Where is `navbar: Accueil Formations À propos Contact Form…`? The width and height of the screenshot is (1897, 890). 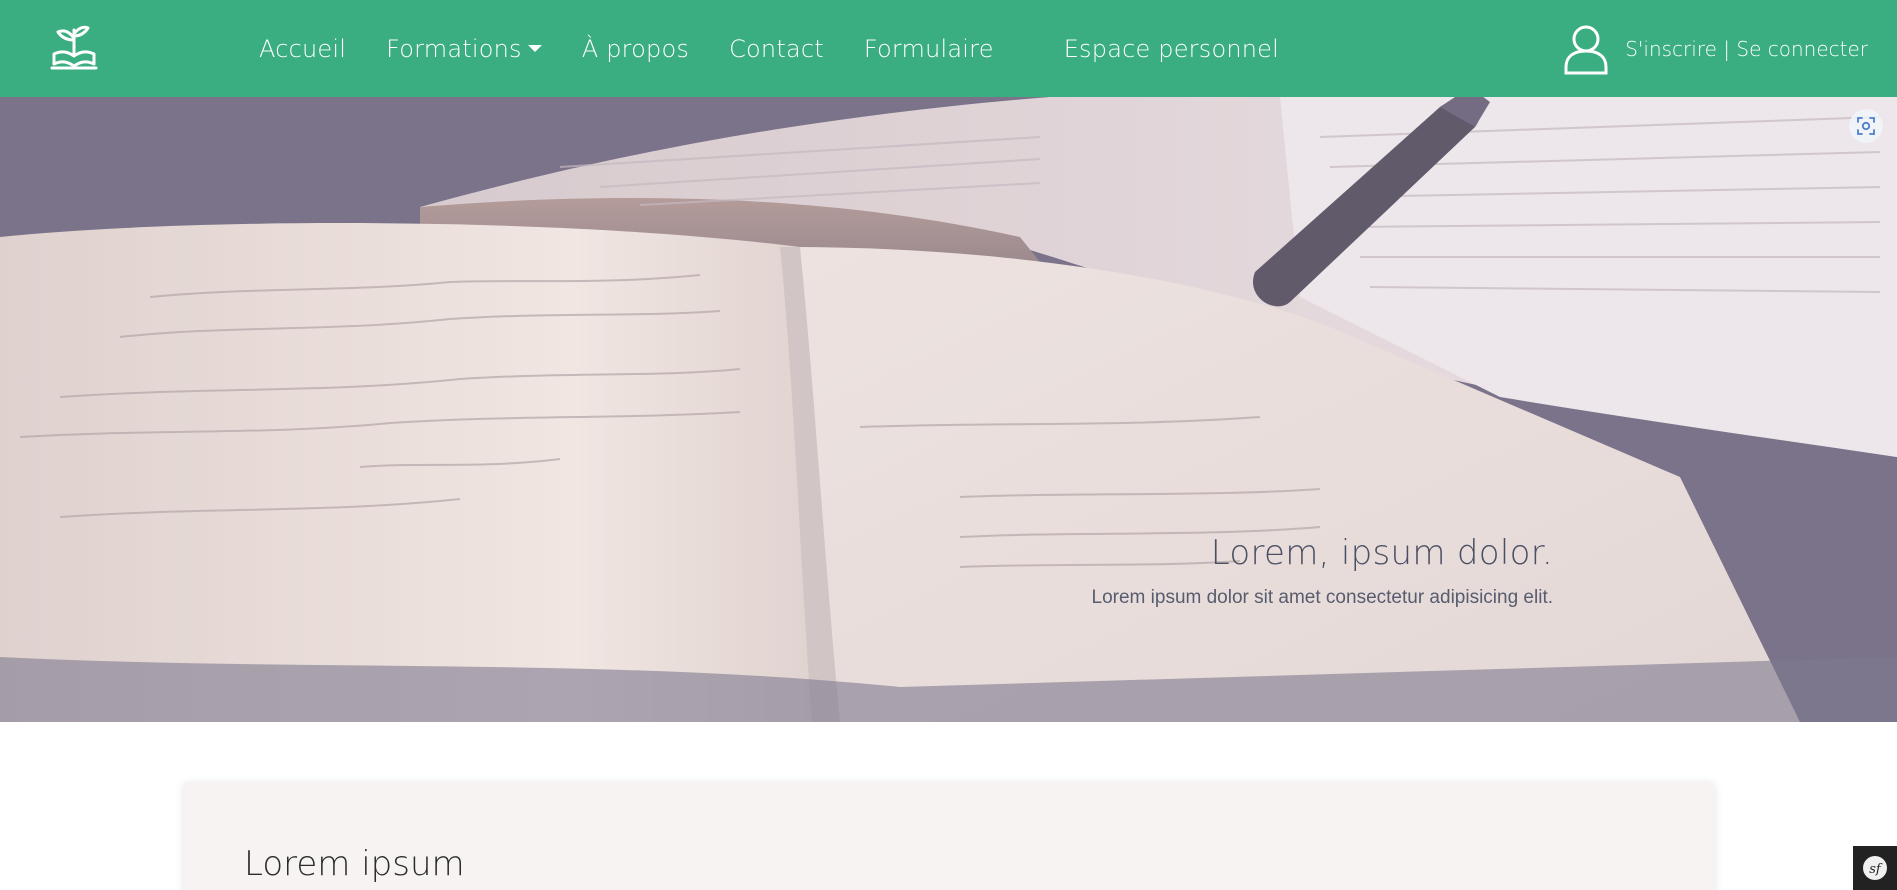
navbar: Accueil Formations À propos Contact Form… is located at coordinates (948, 48).